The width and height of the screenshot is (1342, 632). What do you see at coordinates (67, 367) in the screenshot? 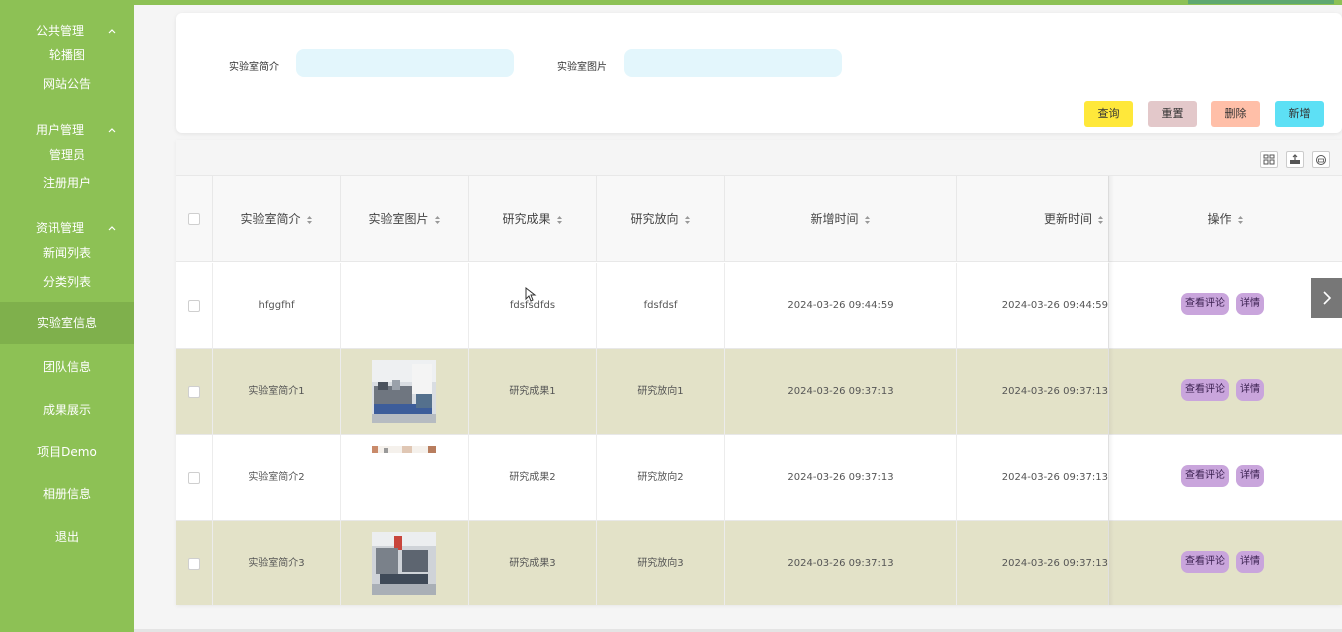
I see `sidebar-item-team-info: 团队信息` at bounding box center [67, 367].